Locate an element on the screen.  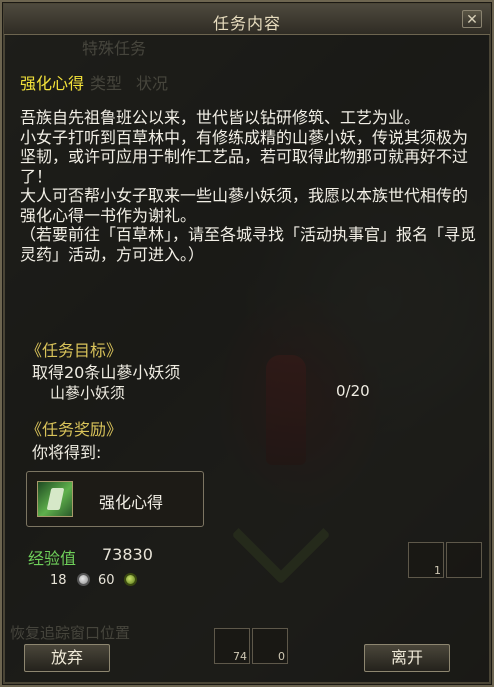
hotbar-slot: 0 is located at coordinates (270, 646).